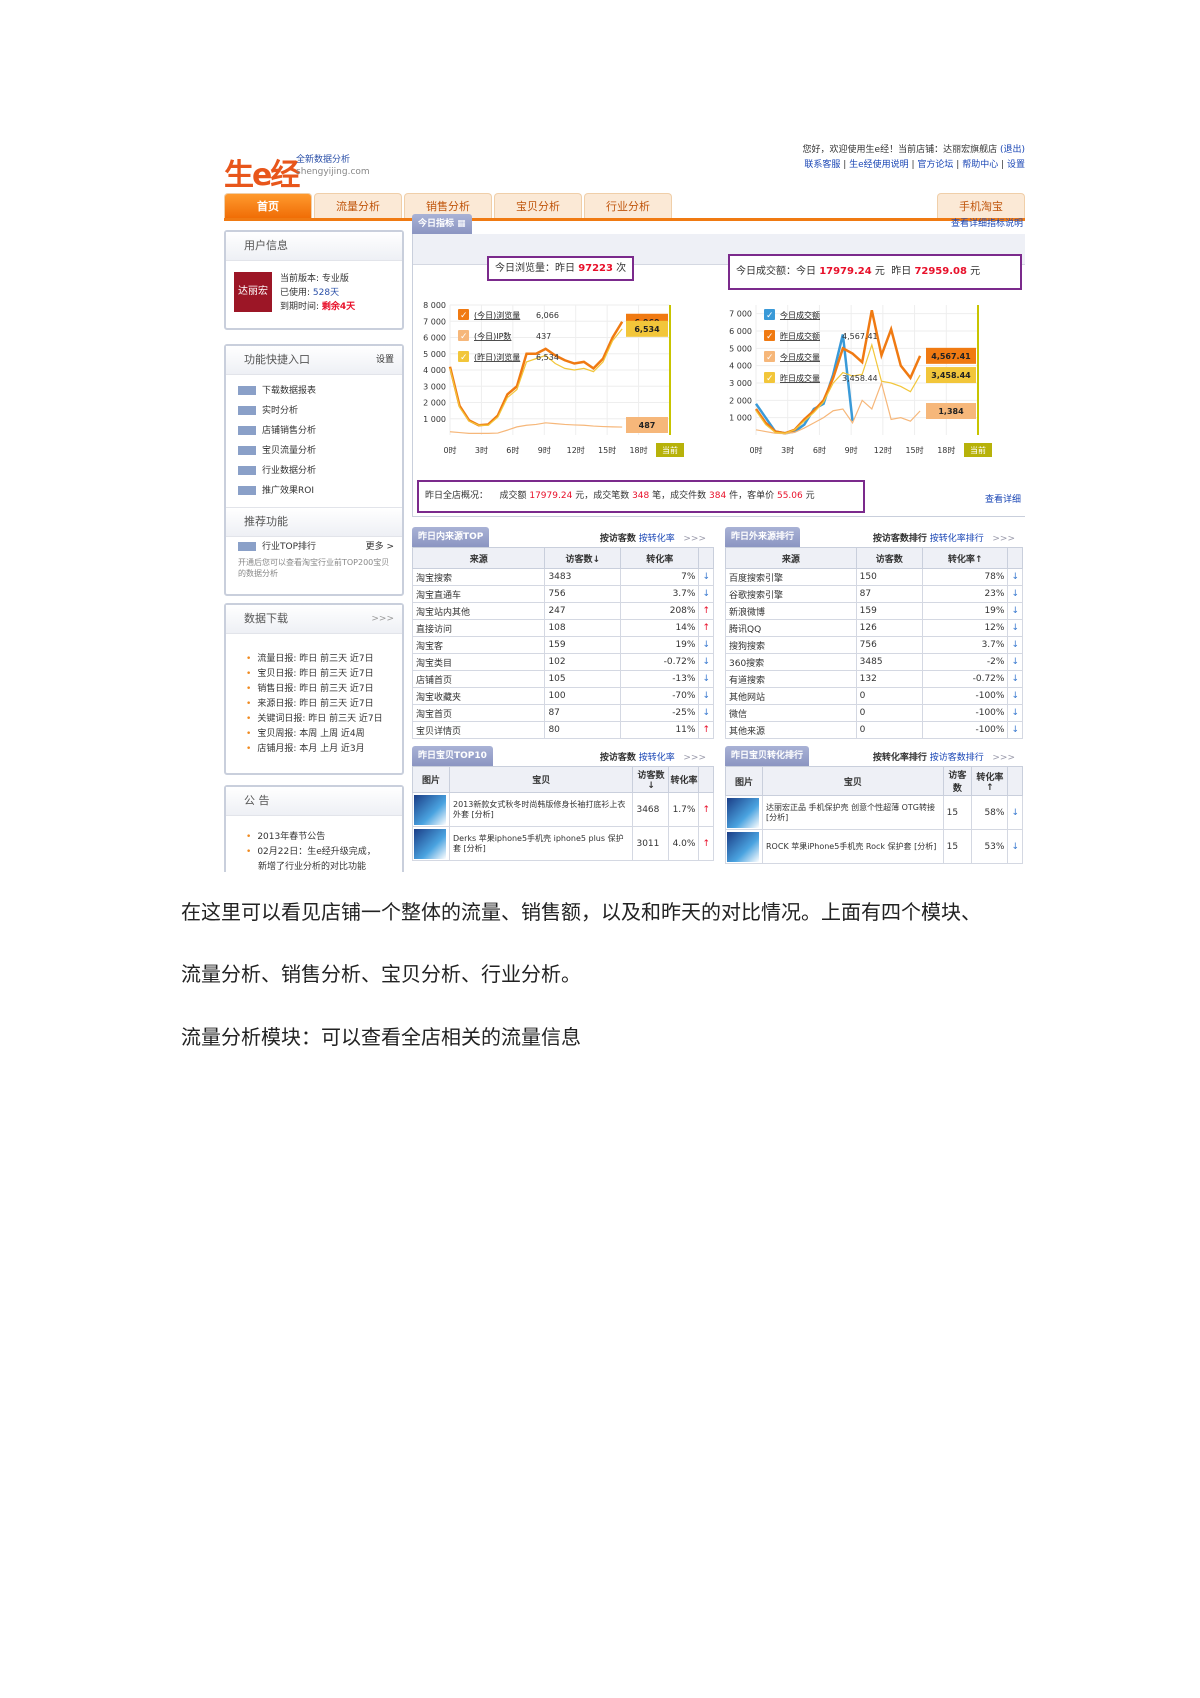 The width and height of the screenshot is (1200, 1698). I want to click on download-item: • 店铺月报: 本月 上月 近3月, so click(314, 749).